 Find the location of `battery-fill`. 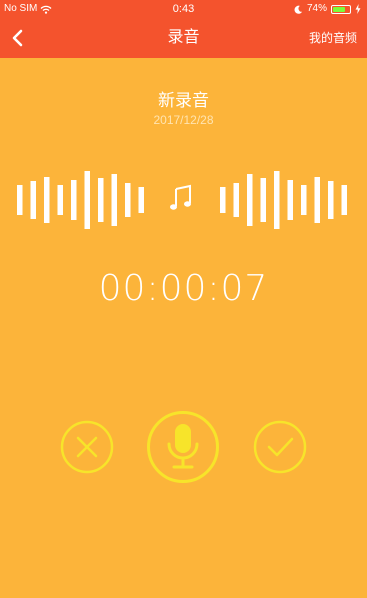

battery-fill is located at coordinates (339, 9).